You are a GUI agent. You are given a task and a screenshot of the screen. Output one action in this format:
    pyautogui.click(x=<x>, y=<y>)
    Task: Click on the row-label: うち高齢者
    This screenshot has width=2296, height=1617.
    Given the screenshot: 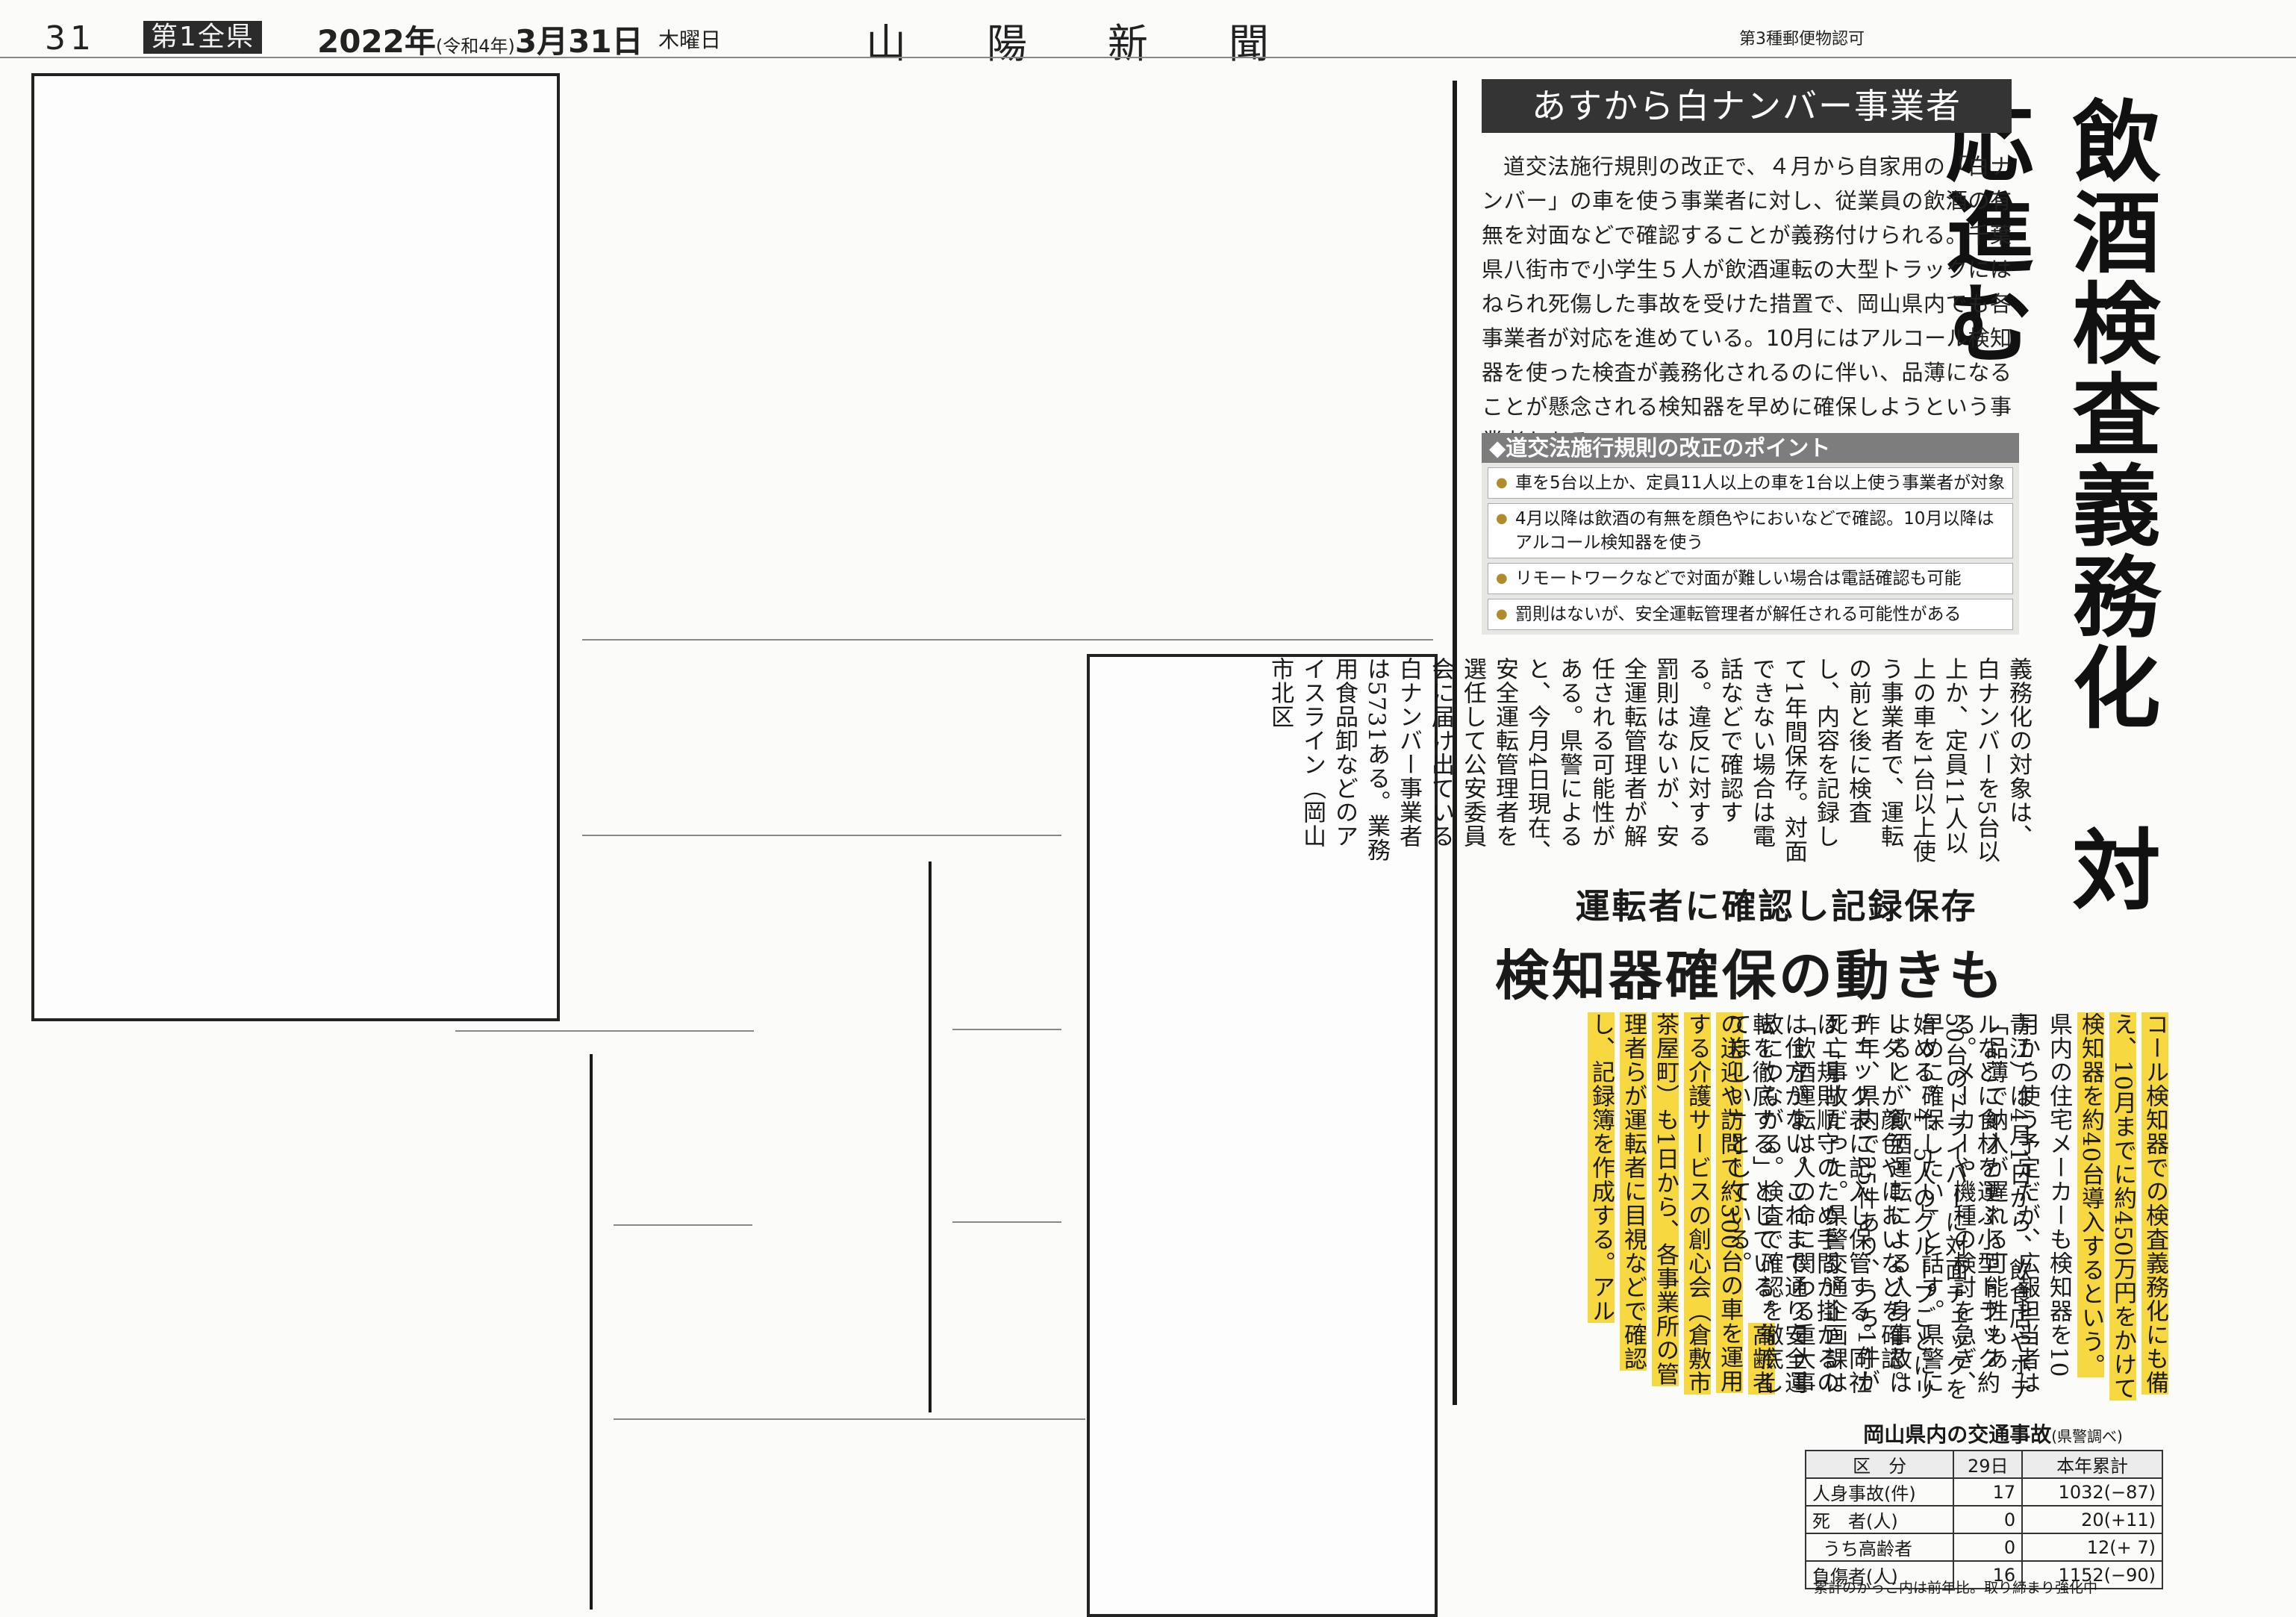 What is the action you would take?
    pyautogui.click(x=1879, y=1547)
    